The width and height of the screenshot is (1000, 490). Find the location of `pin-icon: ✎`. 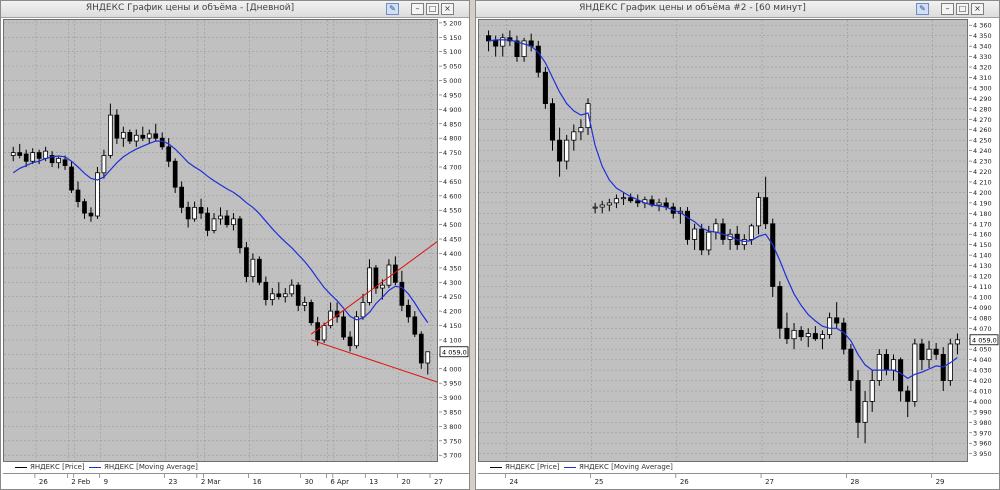

pin-icon: ✎ is located at coordinates (922, 9).